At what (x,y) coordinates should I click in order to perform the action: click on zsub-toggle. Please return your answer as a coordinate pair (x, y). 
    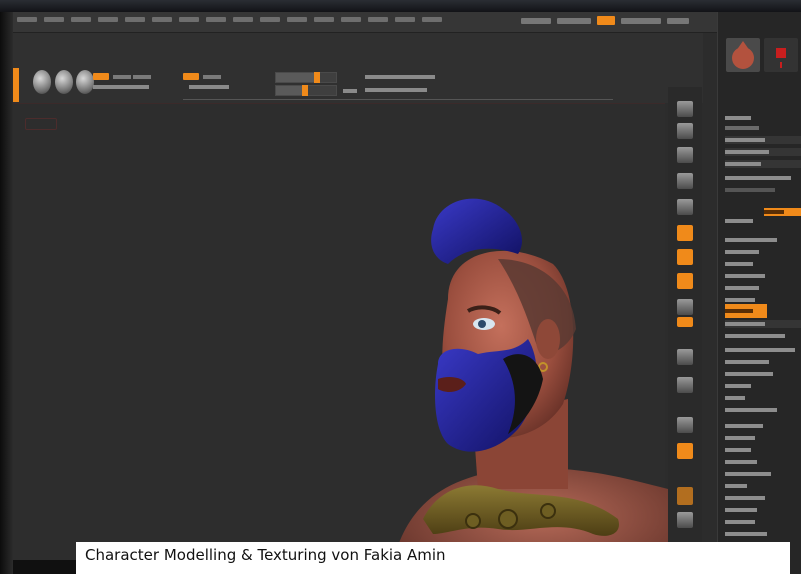
    Looking at the image, I should click on (212, 77).